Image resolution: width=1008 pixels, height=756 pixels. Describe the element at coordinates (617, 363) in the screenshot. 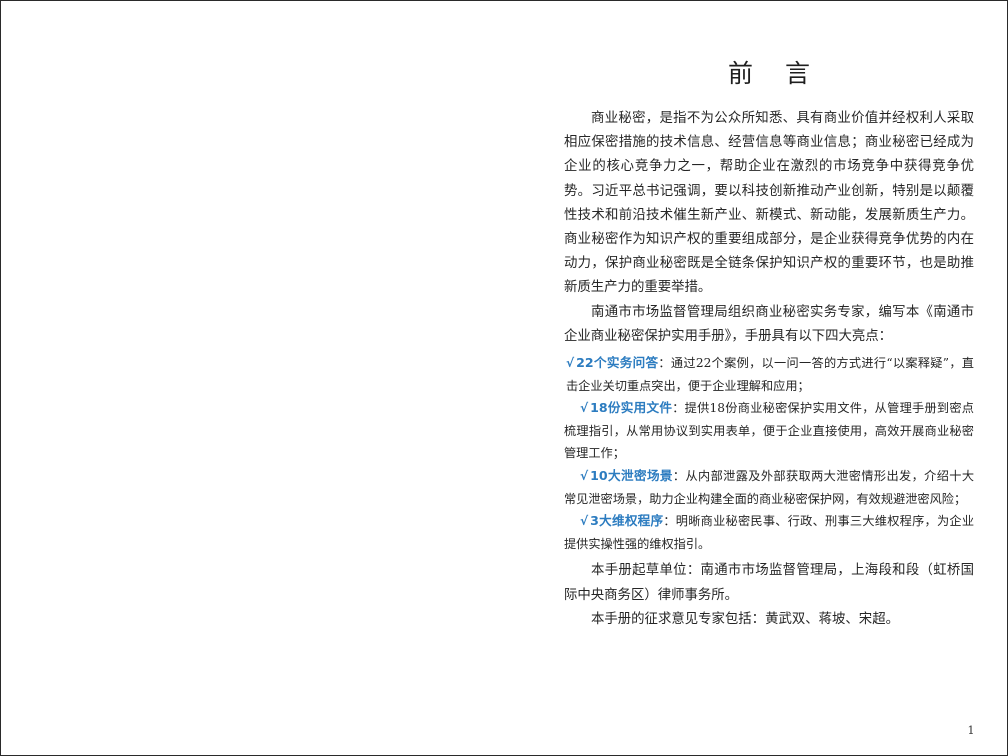

I see `highlight-label: 22个实务问答` at that location.